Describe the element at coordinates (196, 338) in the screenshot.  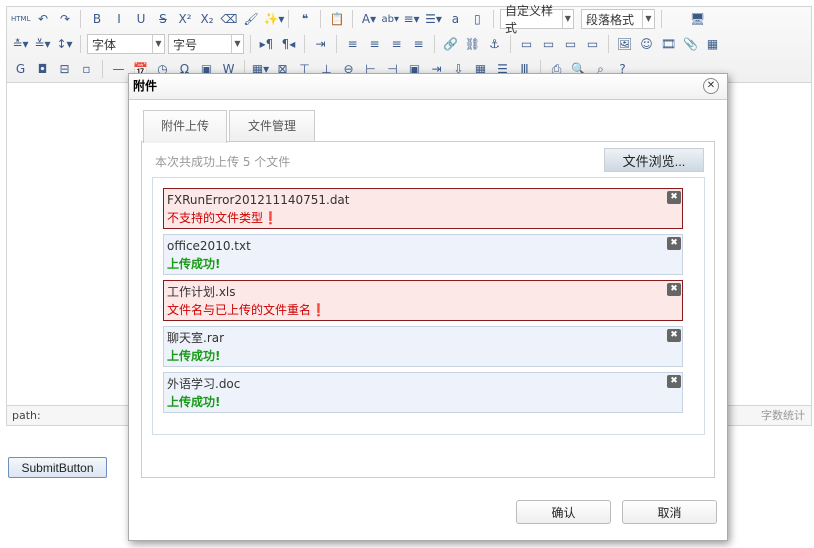
I see `file-name: 聊天室.rar` at that location.